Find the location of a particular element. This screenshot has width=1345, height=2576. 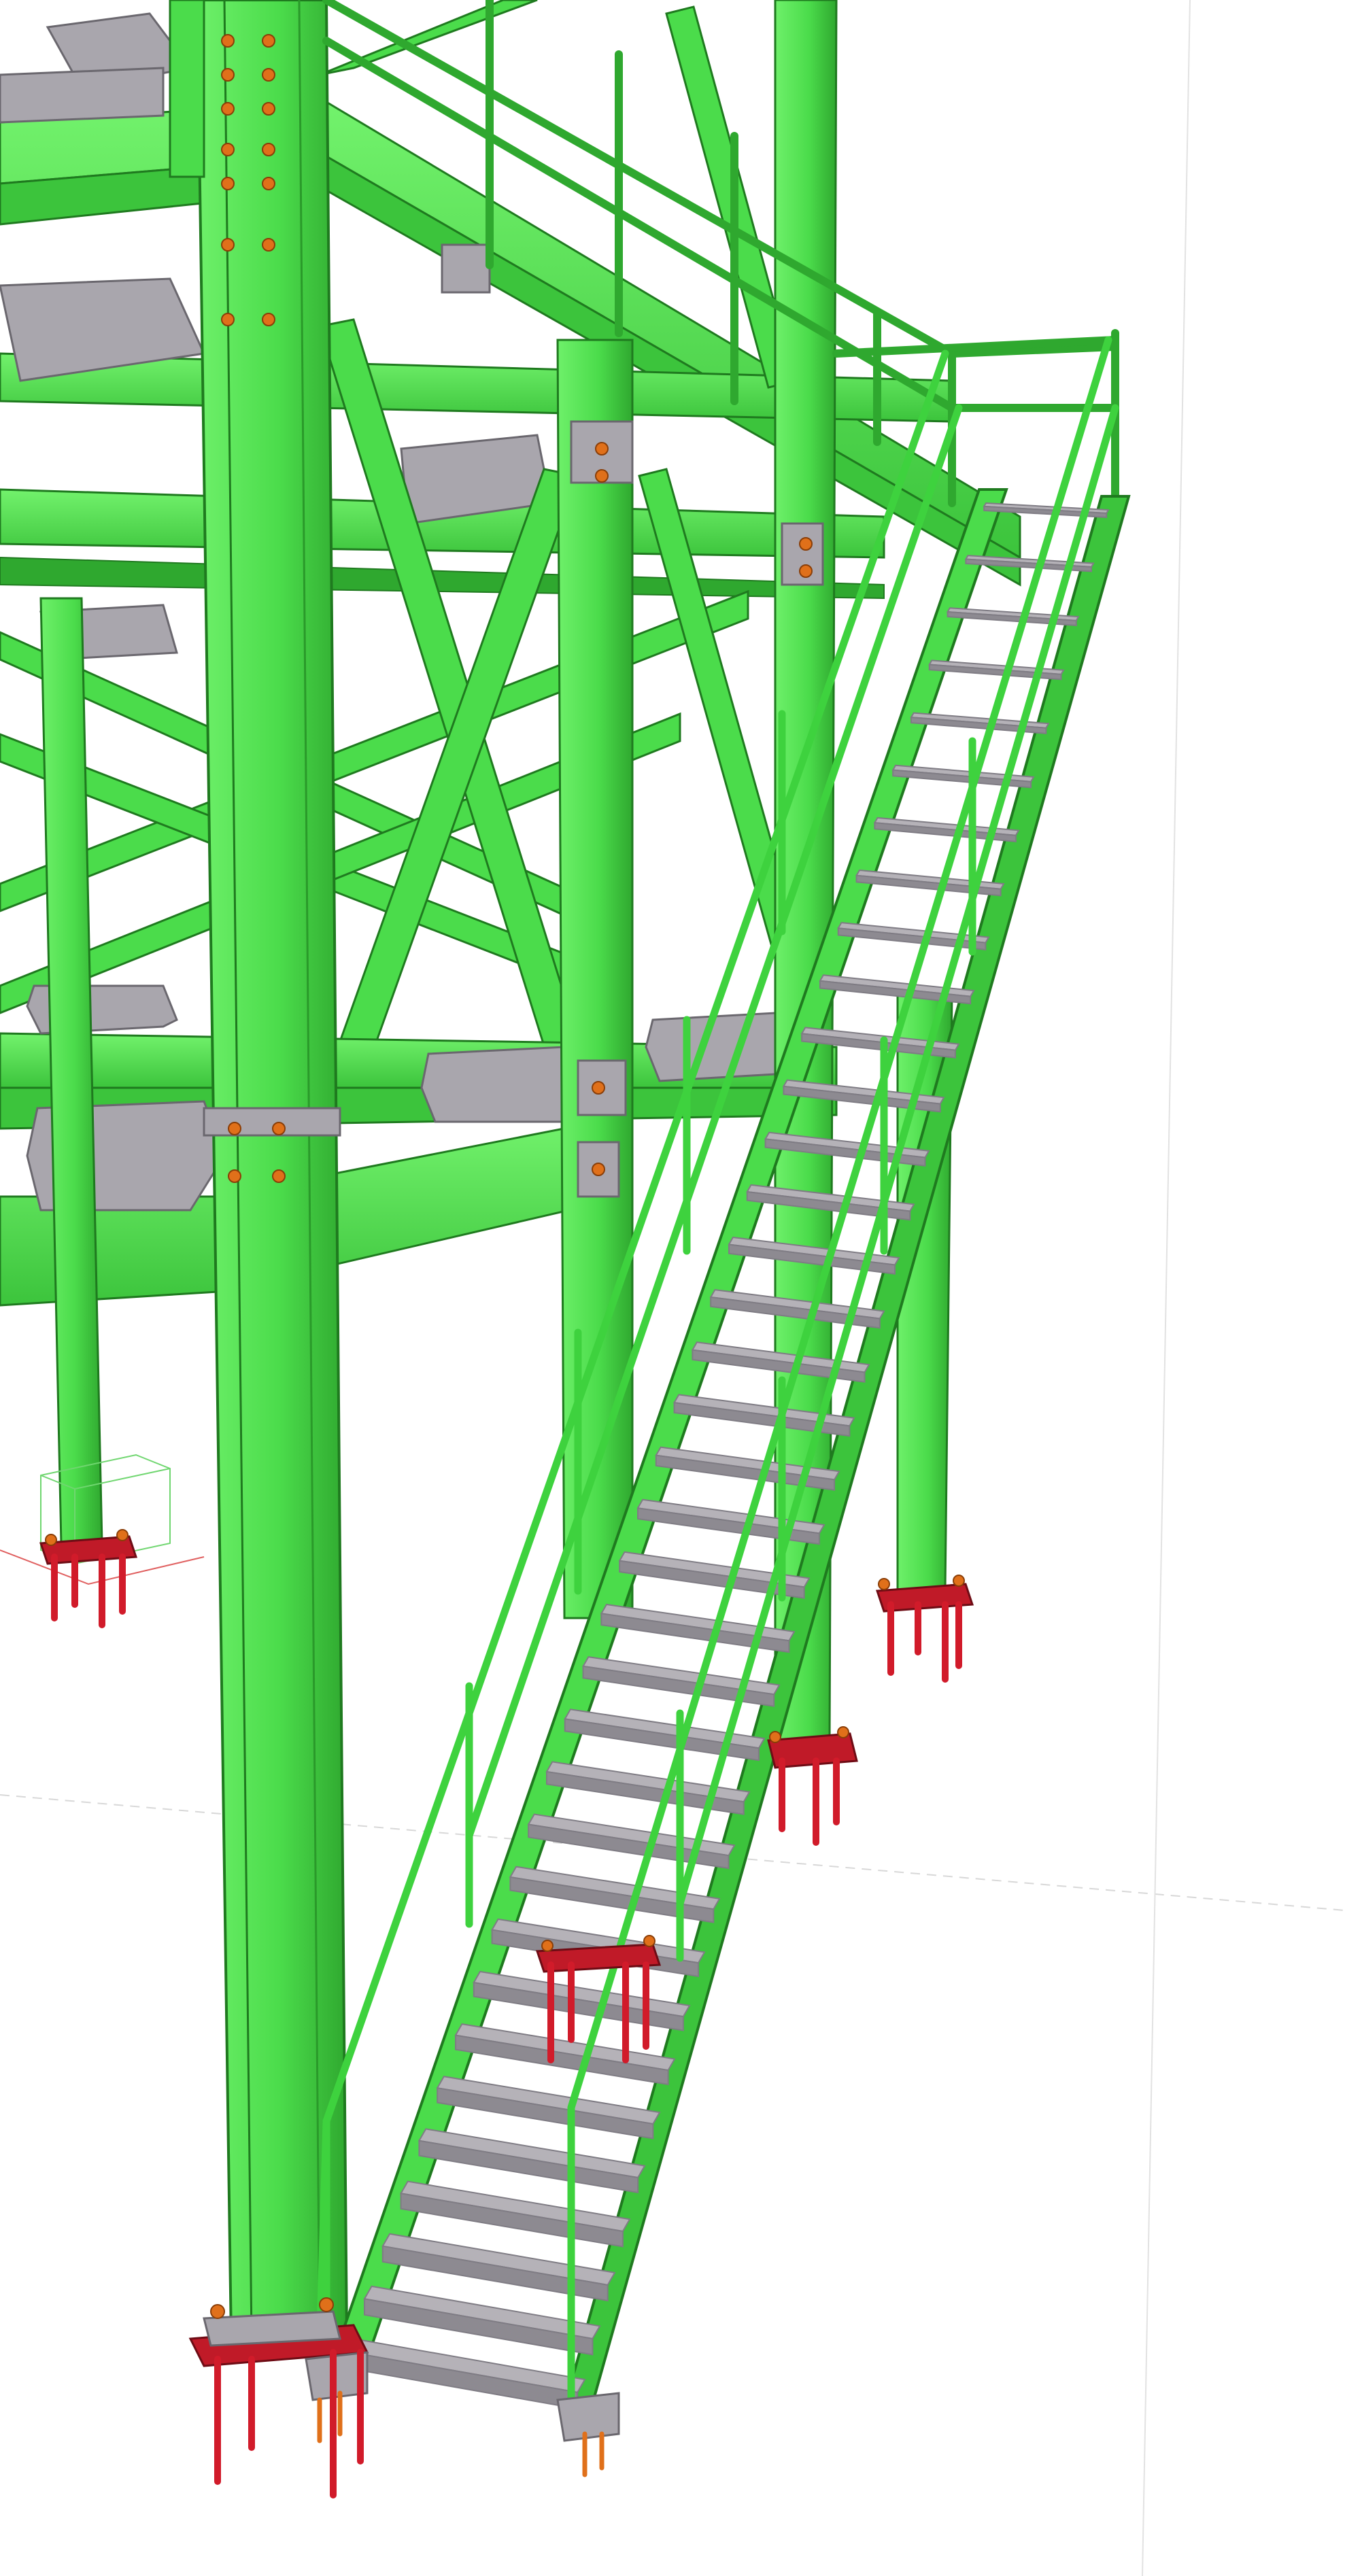

connection-plate is located at coordinates (466, 268).